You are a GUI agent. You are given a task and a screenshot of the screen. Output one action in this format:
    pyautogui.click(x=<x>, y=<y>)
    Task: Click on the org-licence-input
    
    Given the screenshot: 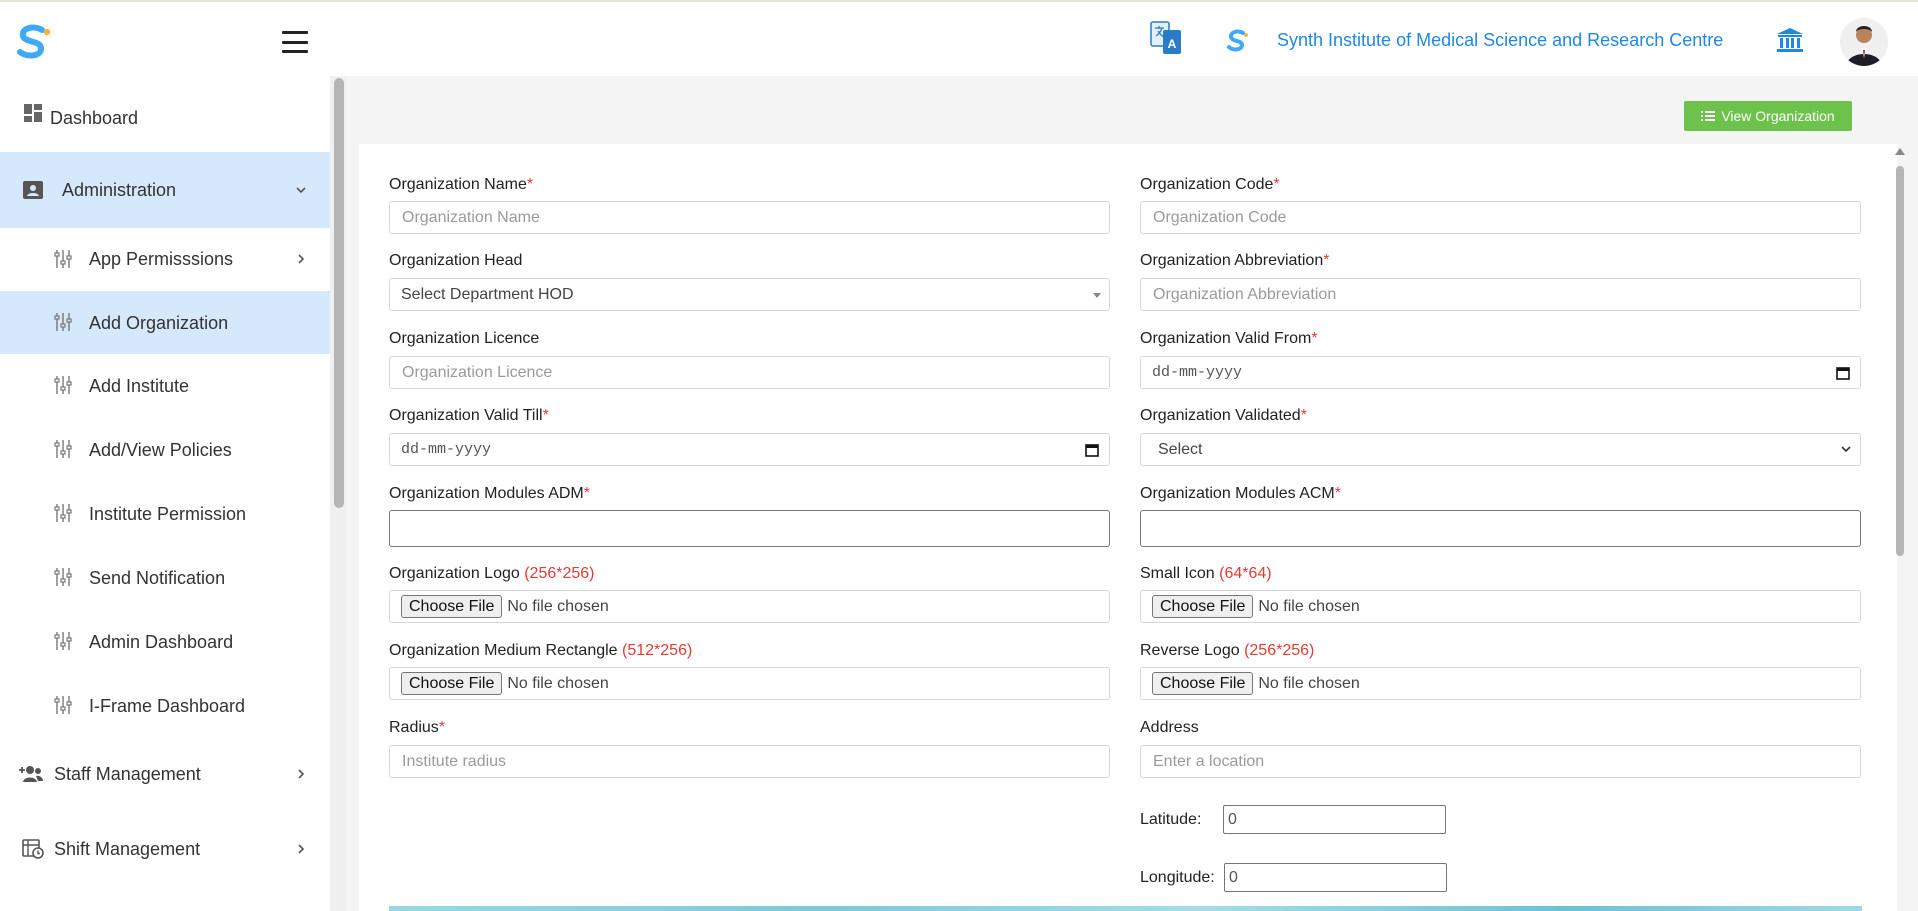 What is the action you would take?
    pyautogui.click(x=749, y=372)
    